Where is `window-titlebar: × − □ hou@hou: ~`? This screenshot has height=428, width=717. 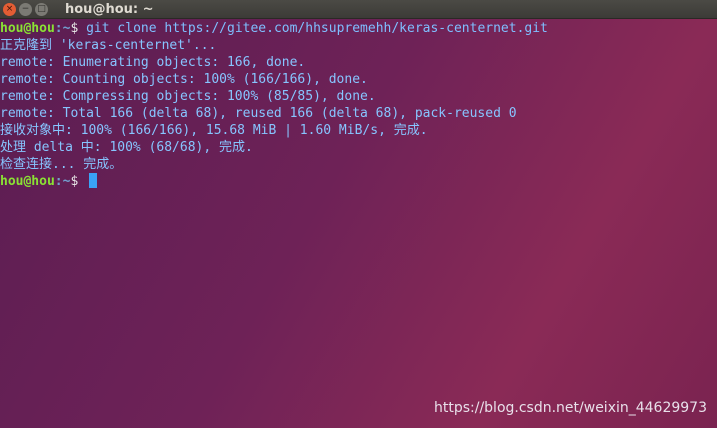
window-titlebar: × − □ hou@hou: ~ is located at coordinates (358, 9).